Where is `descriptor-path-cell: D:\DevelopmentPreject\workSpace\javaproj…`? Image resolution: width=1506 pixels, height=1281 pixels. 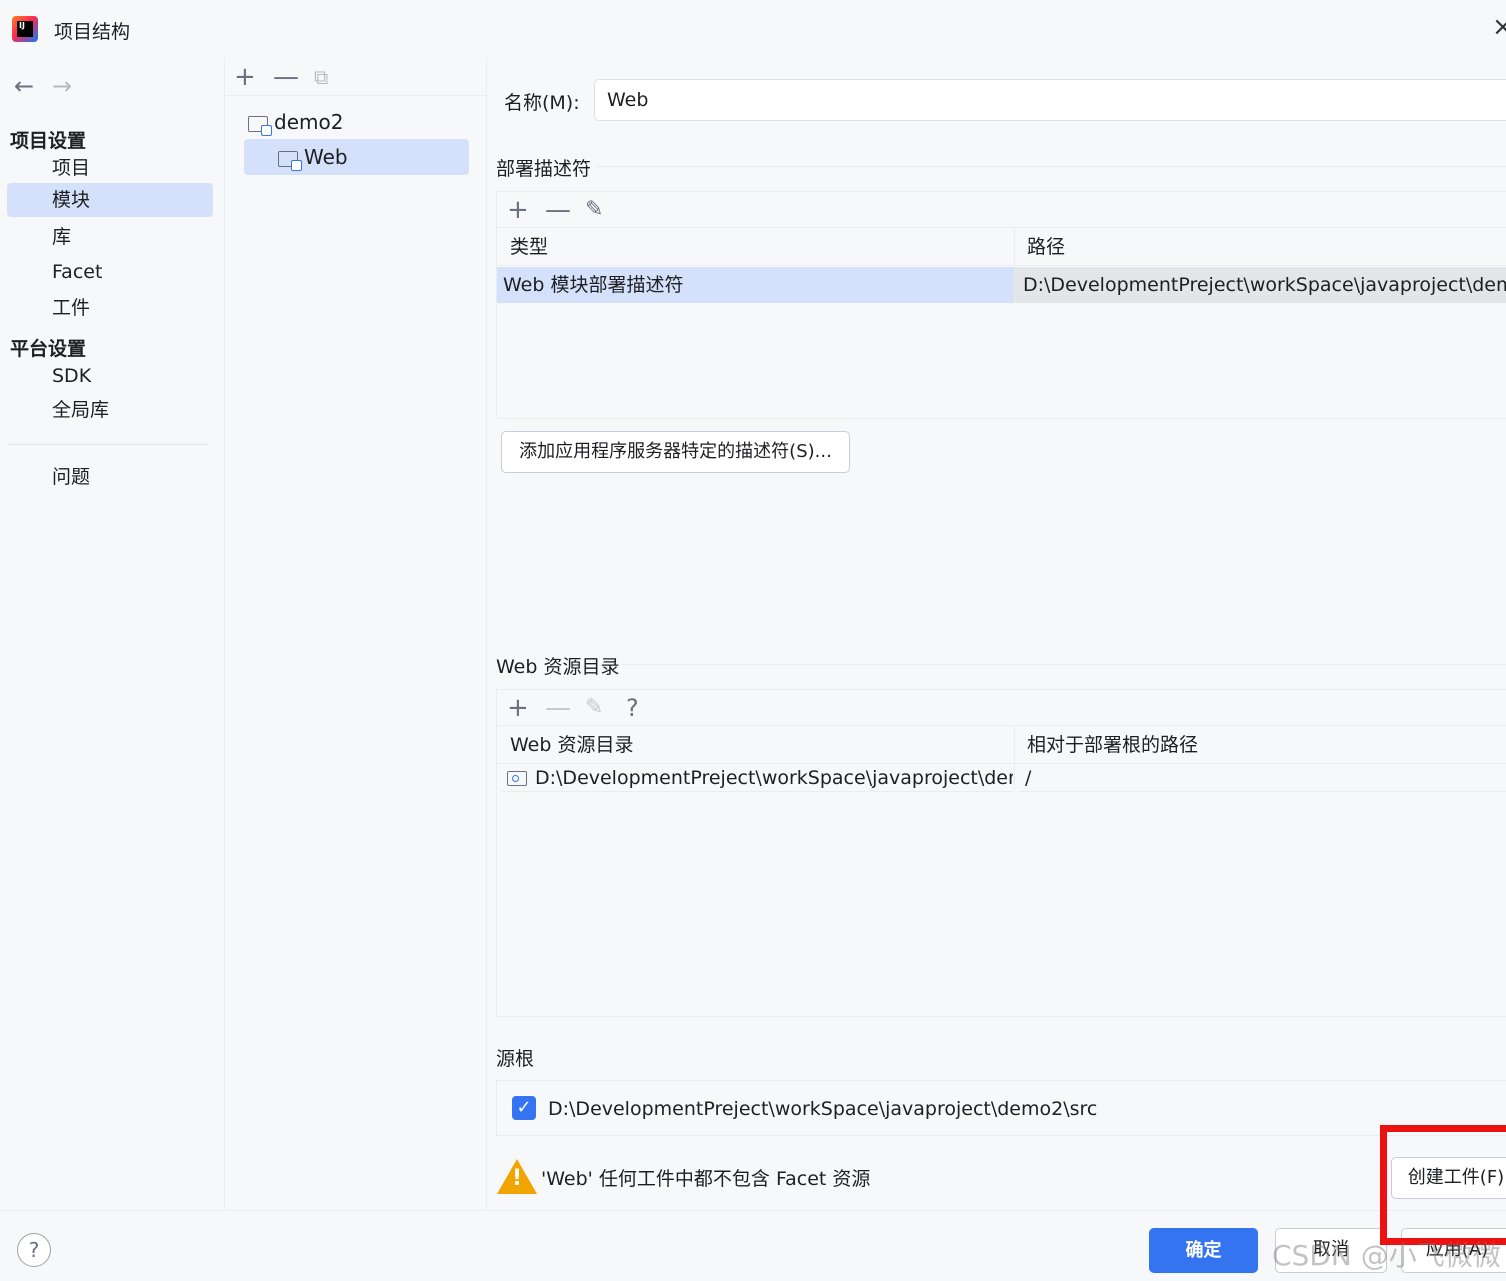 descriptor-path-cell: D:\DevelopmentPreject\workSpace\javaproj… is located at coordinates (1260, 285).